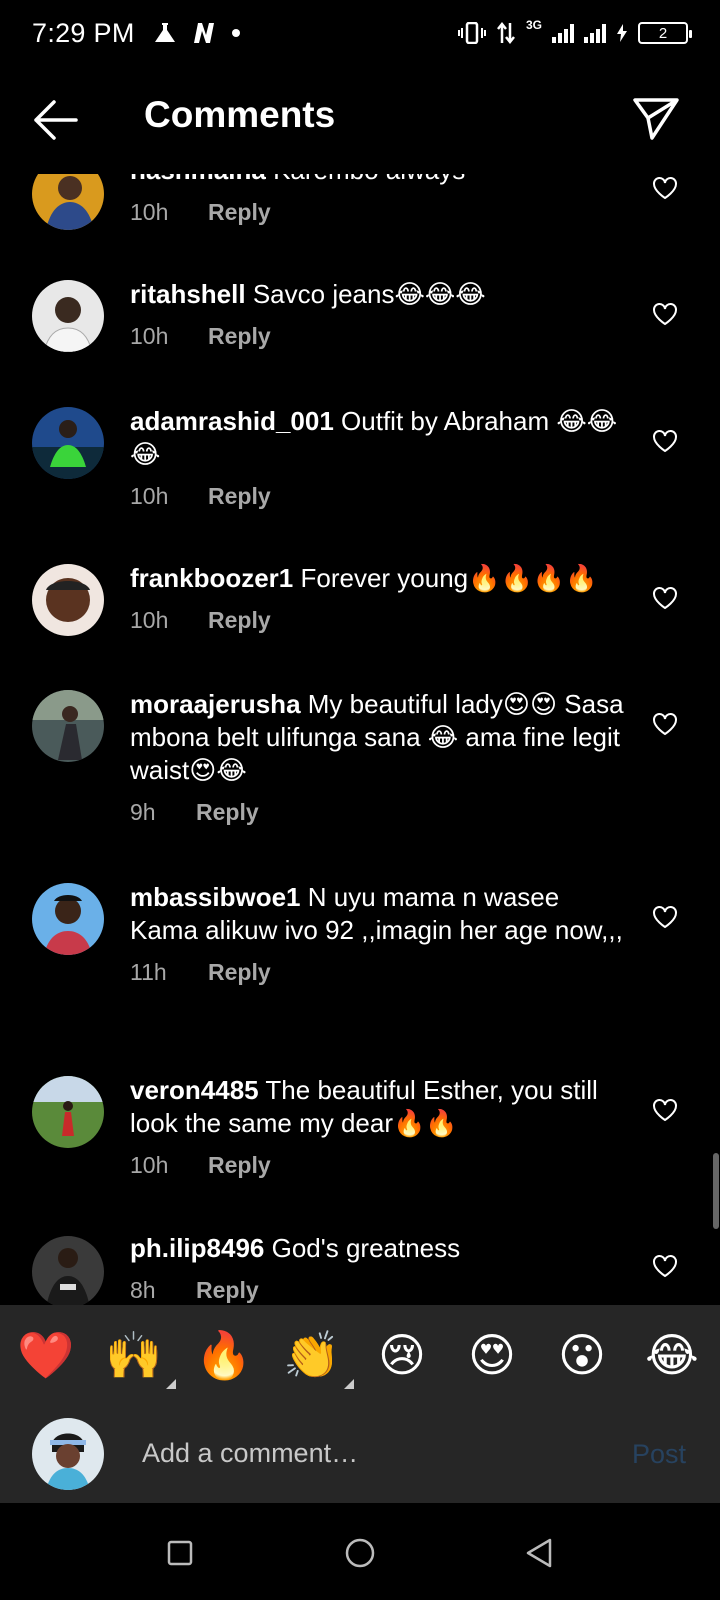  I want to click on heart-emoji-reaction: ❤️, so click(46, 1355).